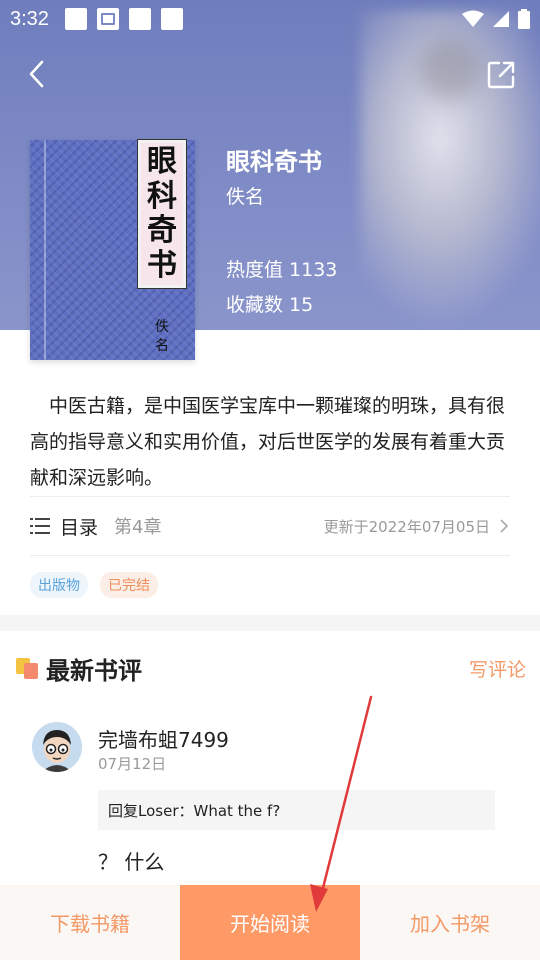 This screenshot has width=540, height=960. Describe the element at coordinates (45, 250) in the screenshot. I see `cover-spine` at that location.